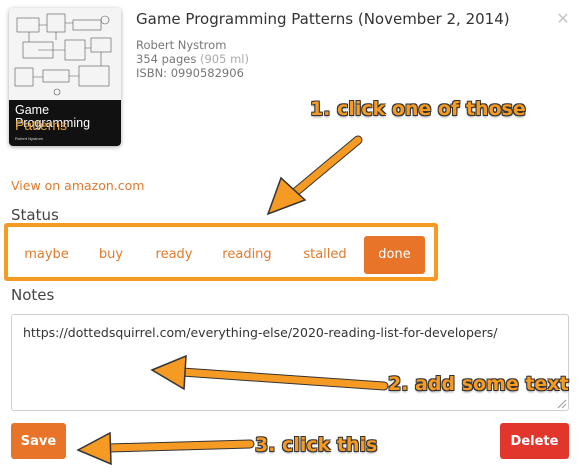  What do you see at coordinates (111, 255) in the screenshot?
I see `status-buy-button: buy` at bounding box center [111, 255].